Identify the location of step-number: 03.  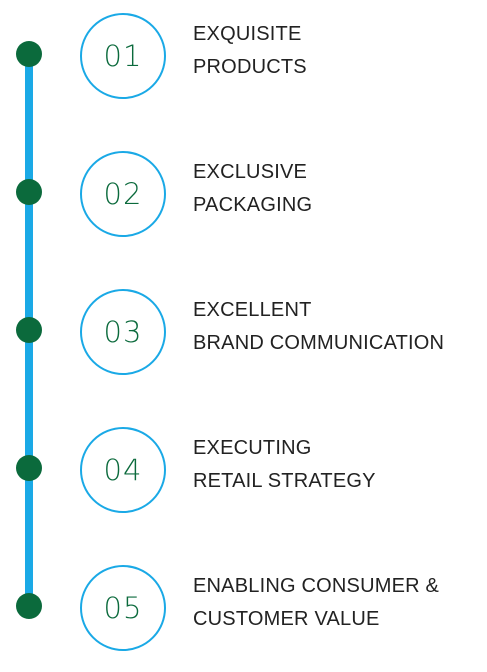
(123, 332).